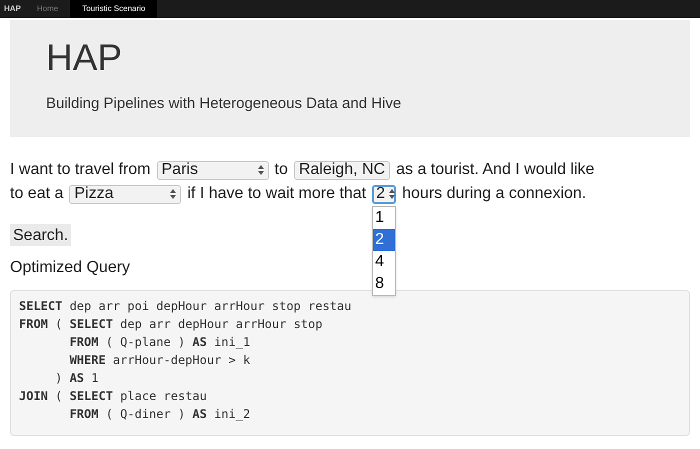 The width and height of the screenshot is (700, 449). What do you see at coordinates (212, 170) in the screenshot?
I see `dropdown-select: Paris` at bounding box center [212, 170].